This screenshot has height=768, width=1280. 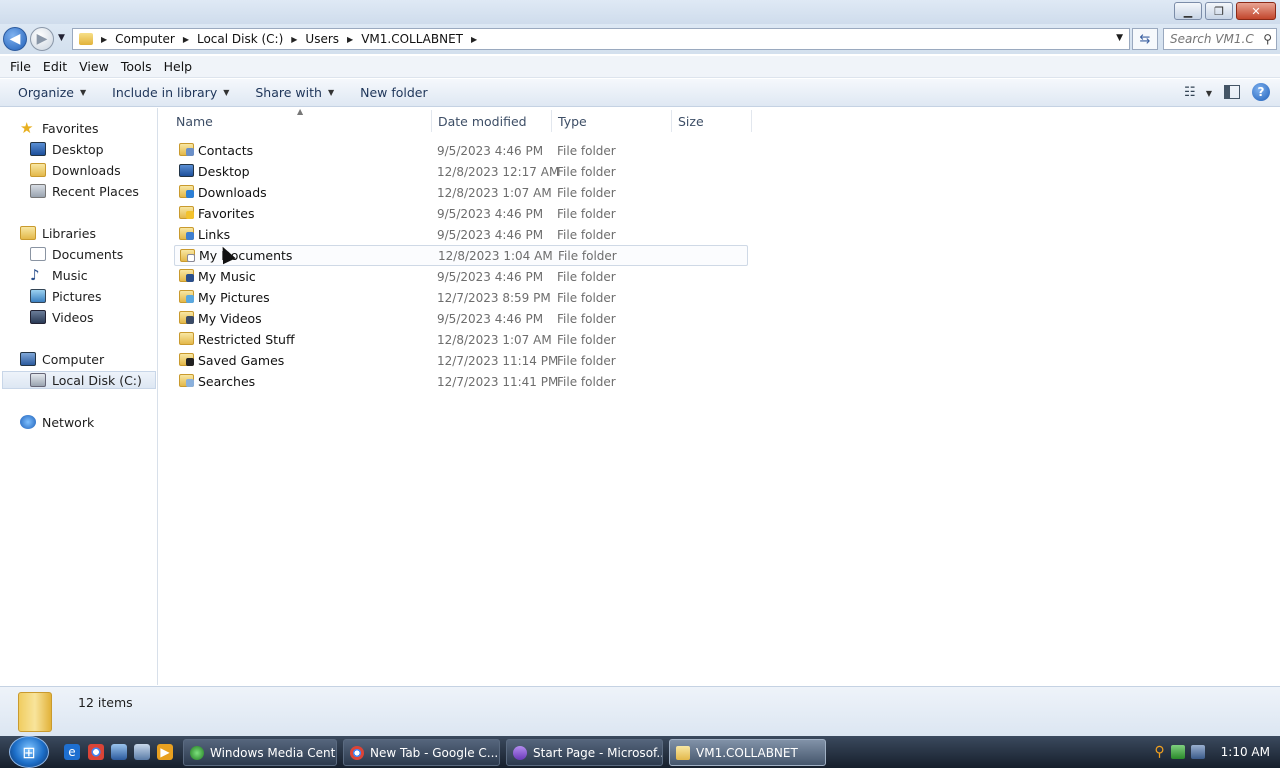 What do you see at coordinates (61, 38) in the screenshot?
I see `recent-pages-dropdown: ▼` at bounding box center [61, 38].